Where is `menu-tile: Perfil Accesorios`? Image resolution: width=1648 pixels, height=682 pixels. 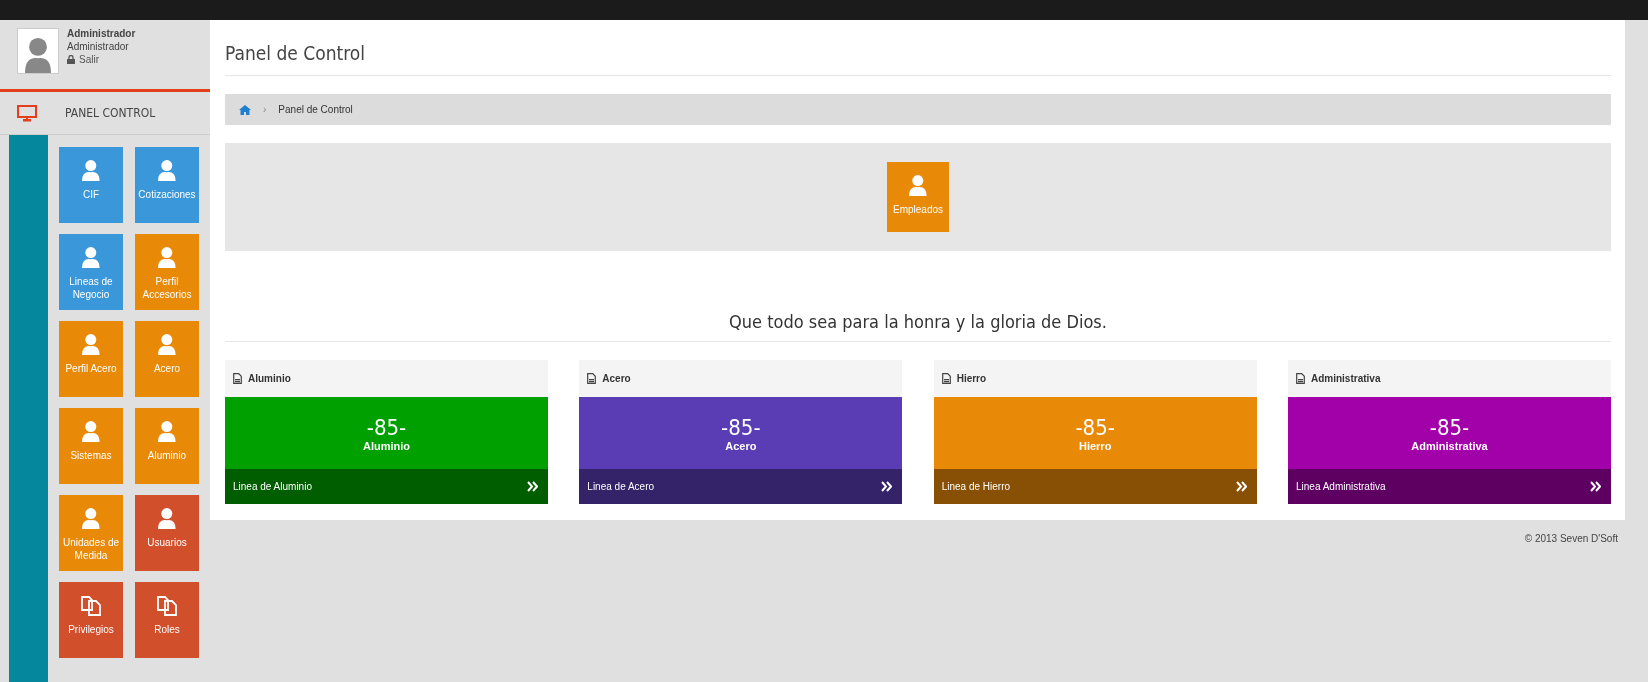 menu-tile: Perfil Accesorios is located at coordinates (167, 272).